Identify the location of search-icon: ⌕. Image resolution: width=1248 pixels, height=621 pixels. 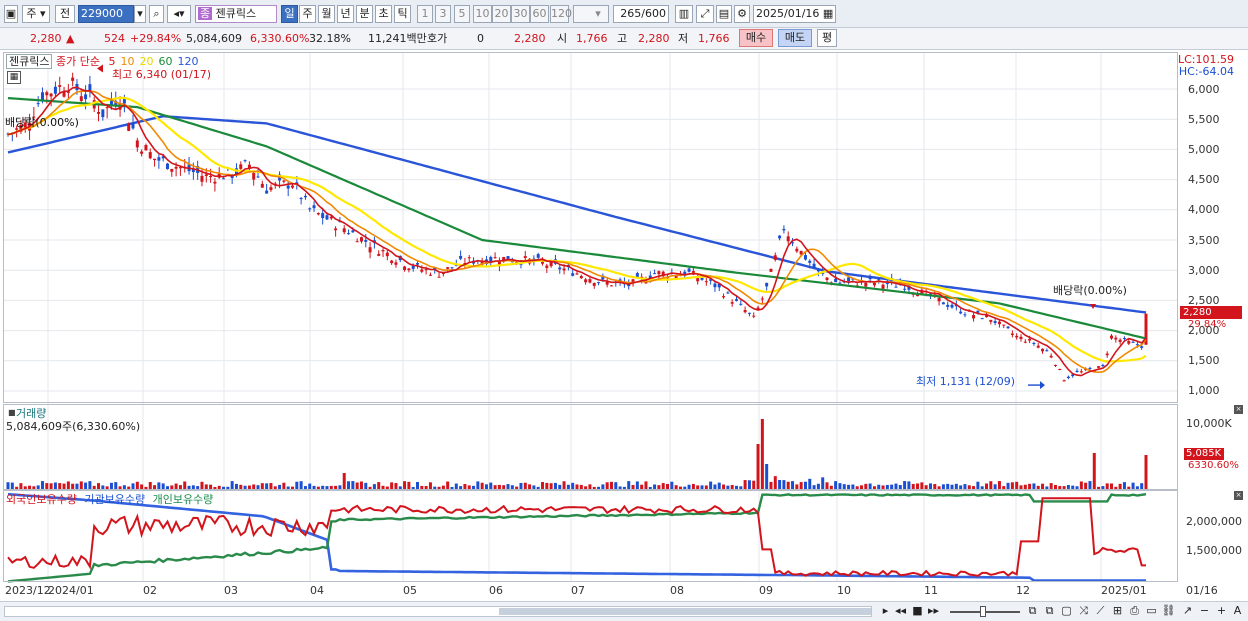
(156, 14).